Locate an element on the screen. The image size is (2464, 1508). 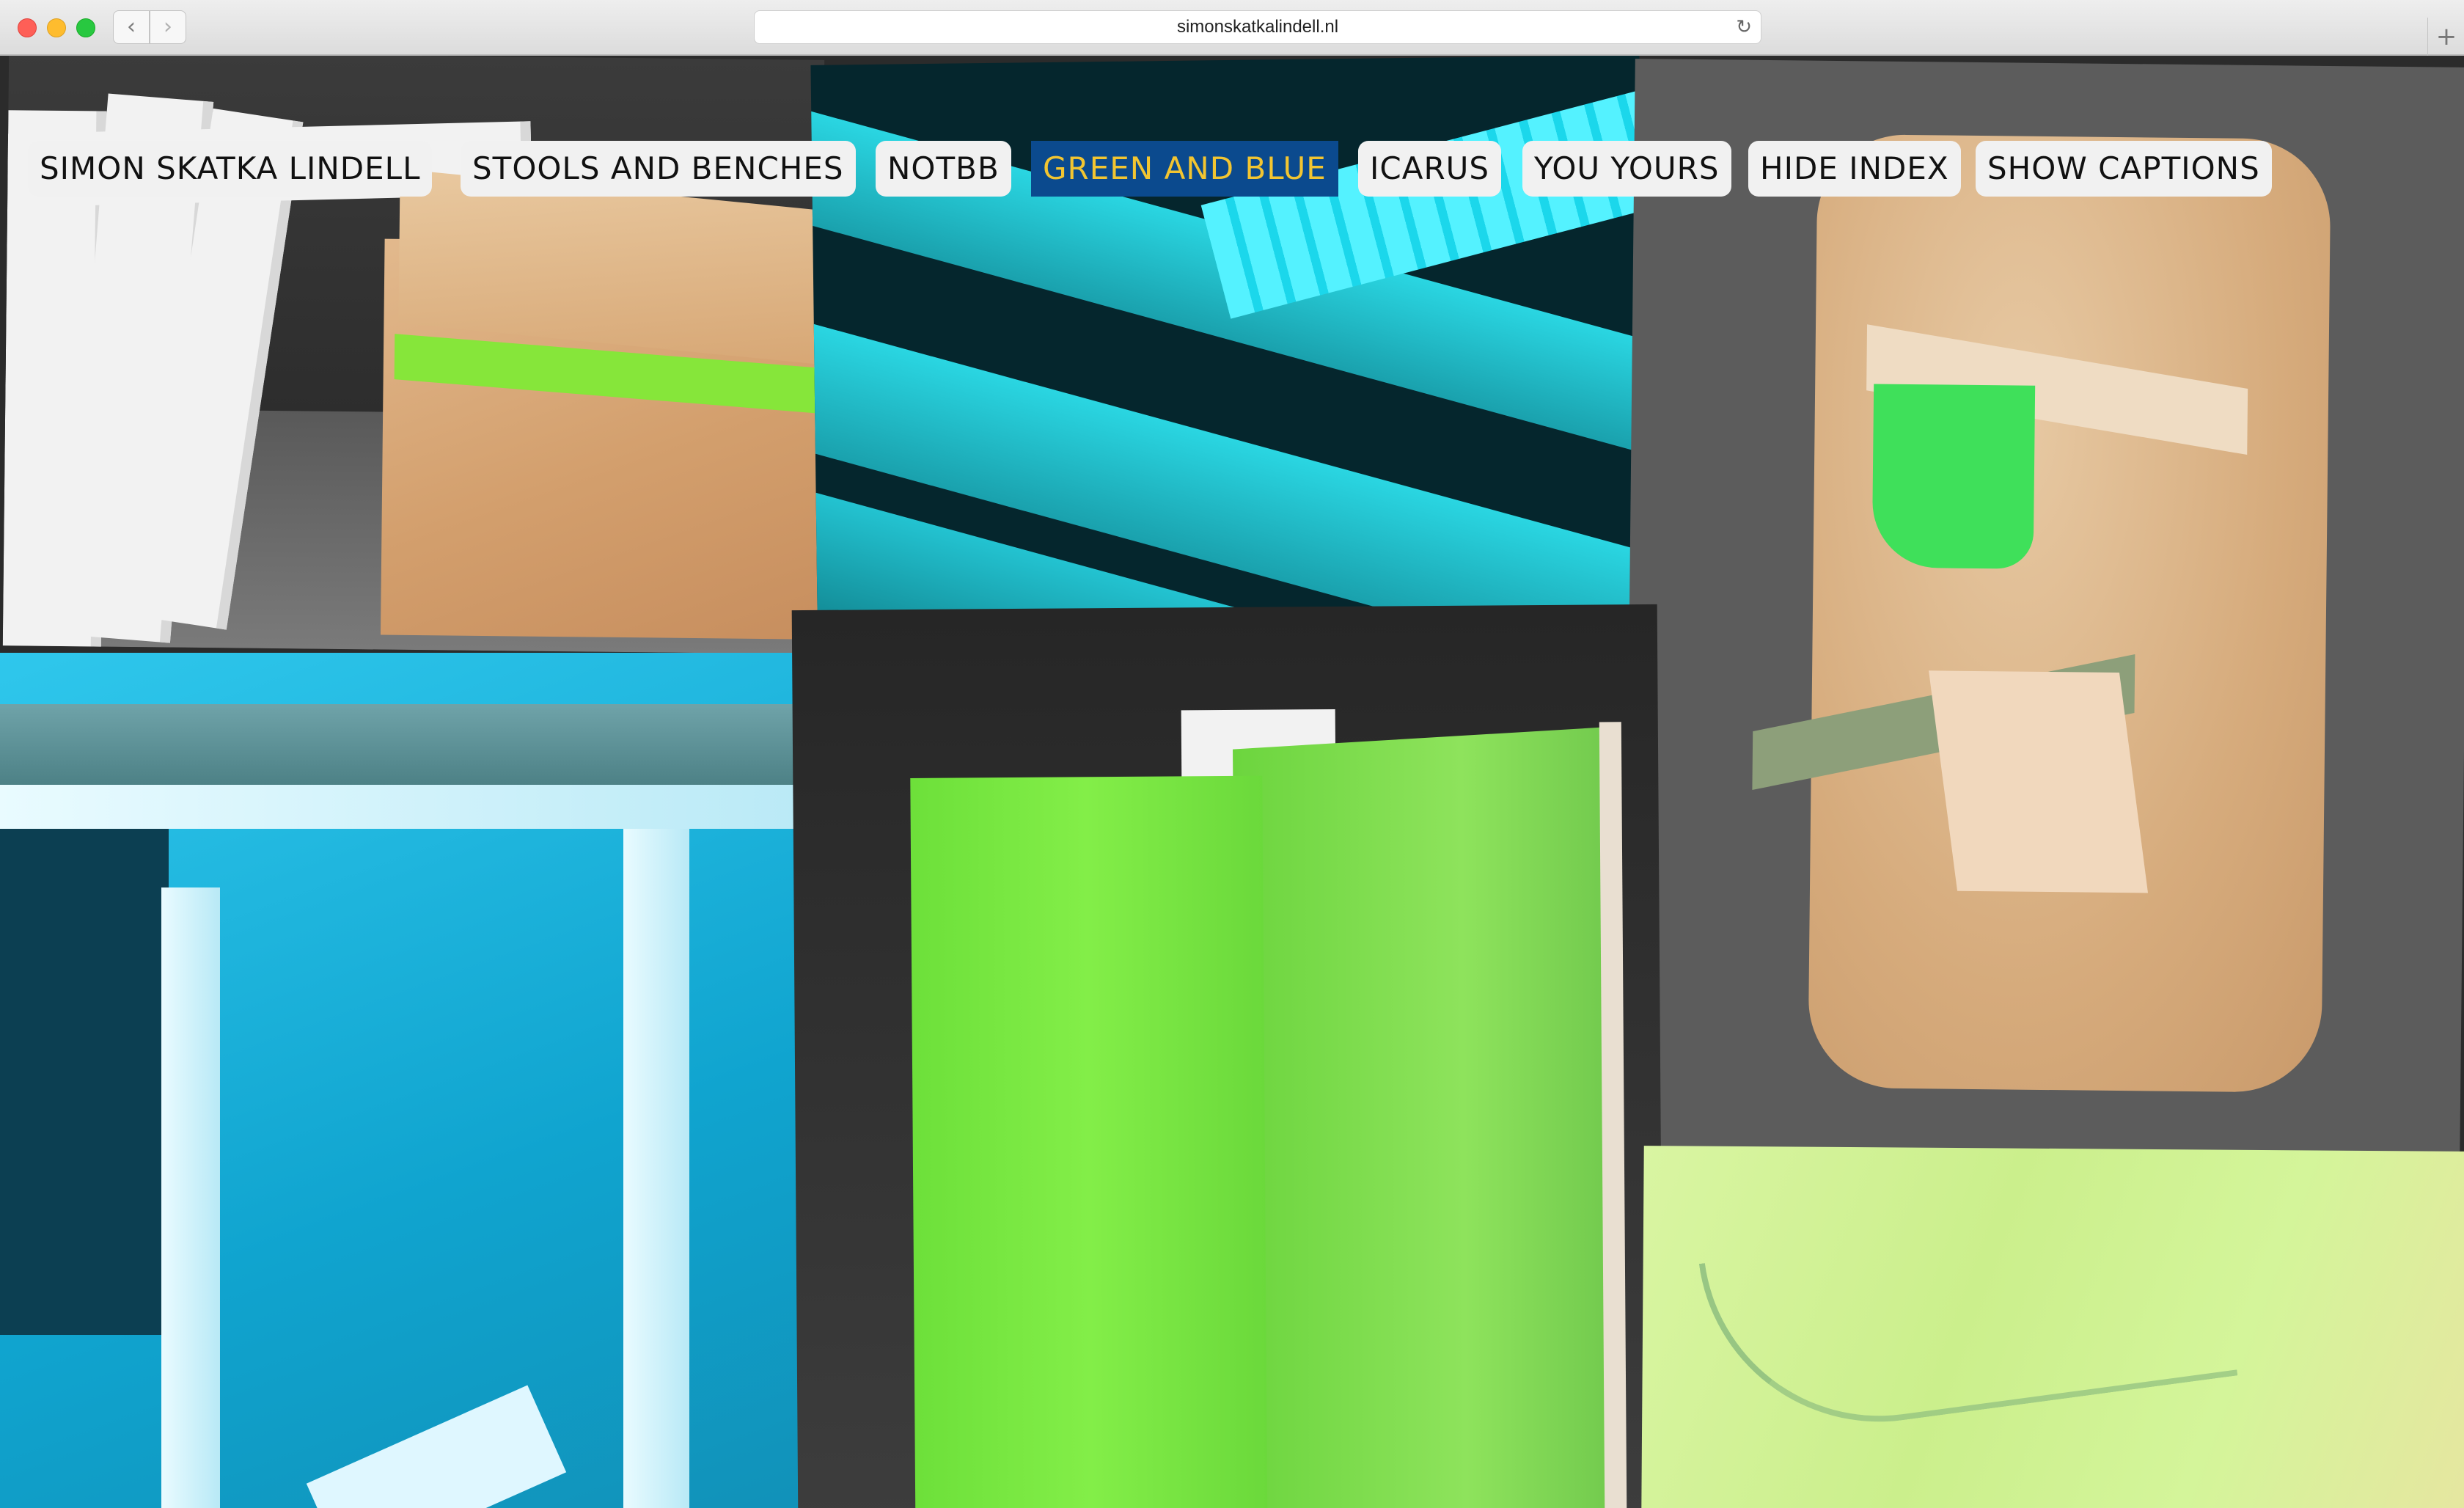
browser-toolbar: ‹ › simonskatkalindell.nl ↻ + is located at coordinates (1232, 28).